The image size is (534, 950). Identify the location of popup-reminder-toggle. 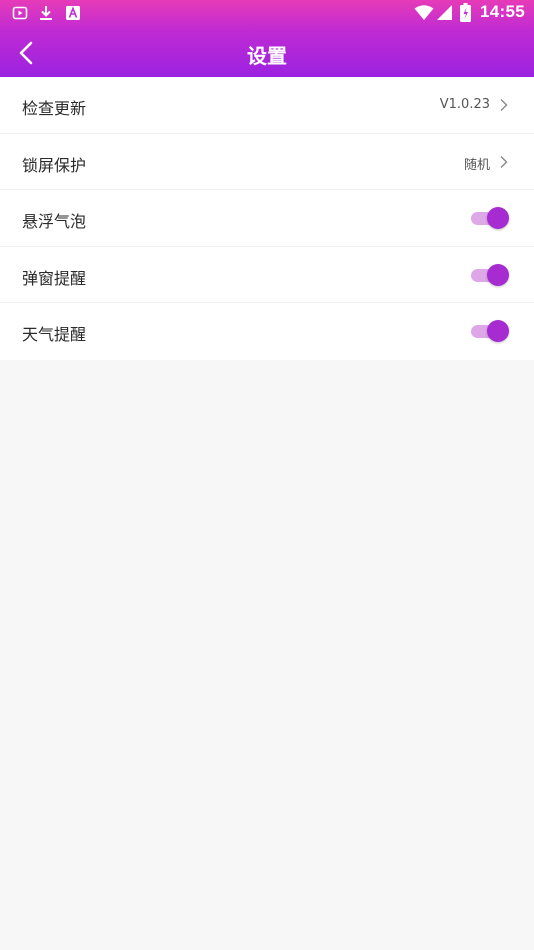
(490, 275).